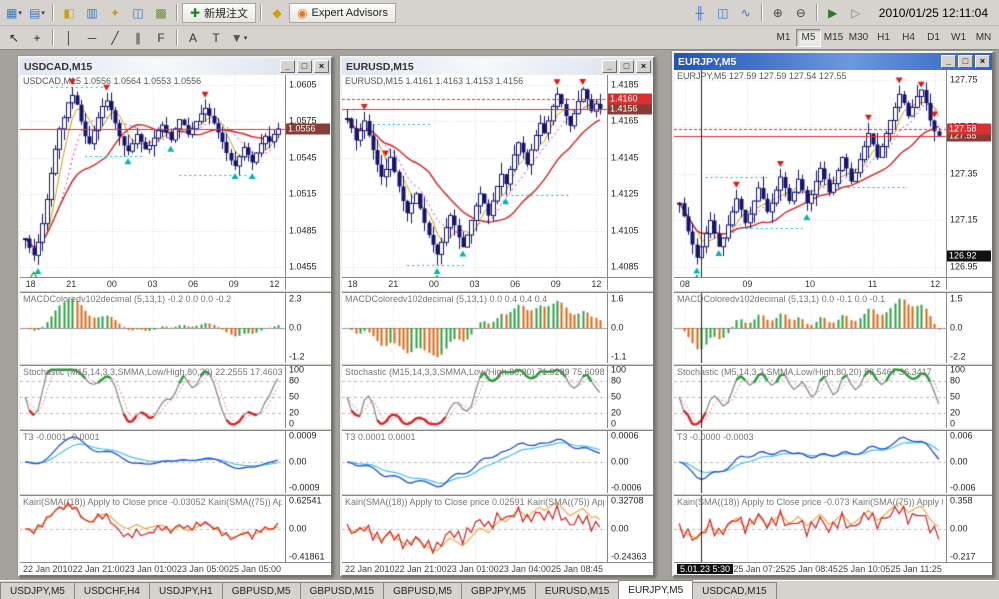  Describe the element at coordinates (277, 13) in the screenshot. I see `metaeditor-icon: ◆` at that location.